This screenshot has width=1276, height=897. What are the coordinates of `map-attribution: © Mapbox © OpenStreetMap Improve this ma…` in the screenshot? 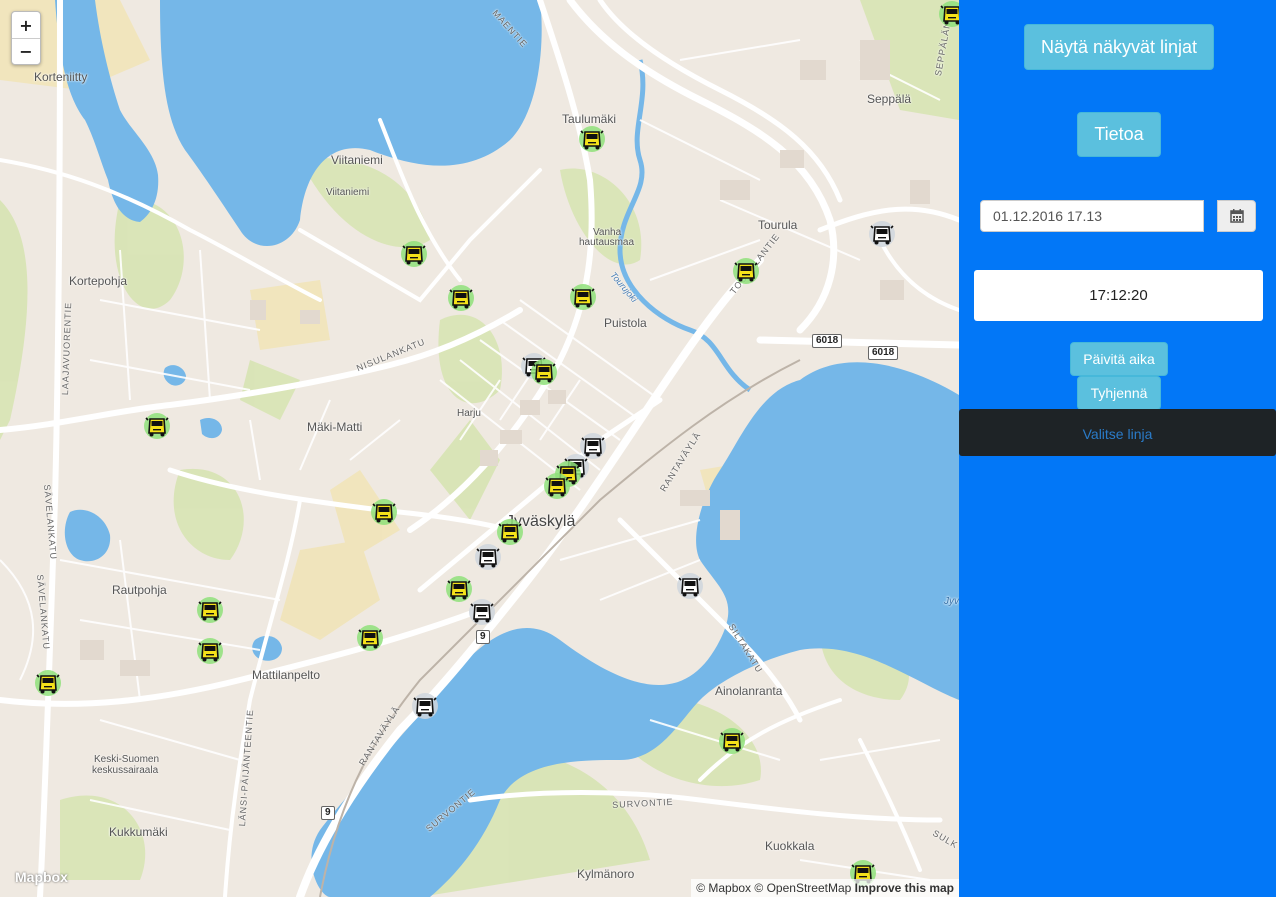 It's located at (825, 888).